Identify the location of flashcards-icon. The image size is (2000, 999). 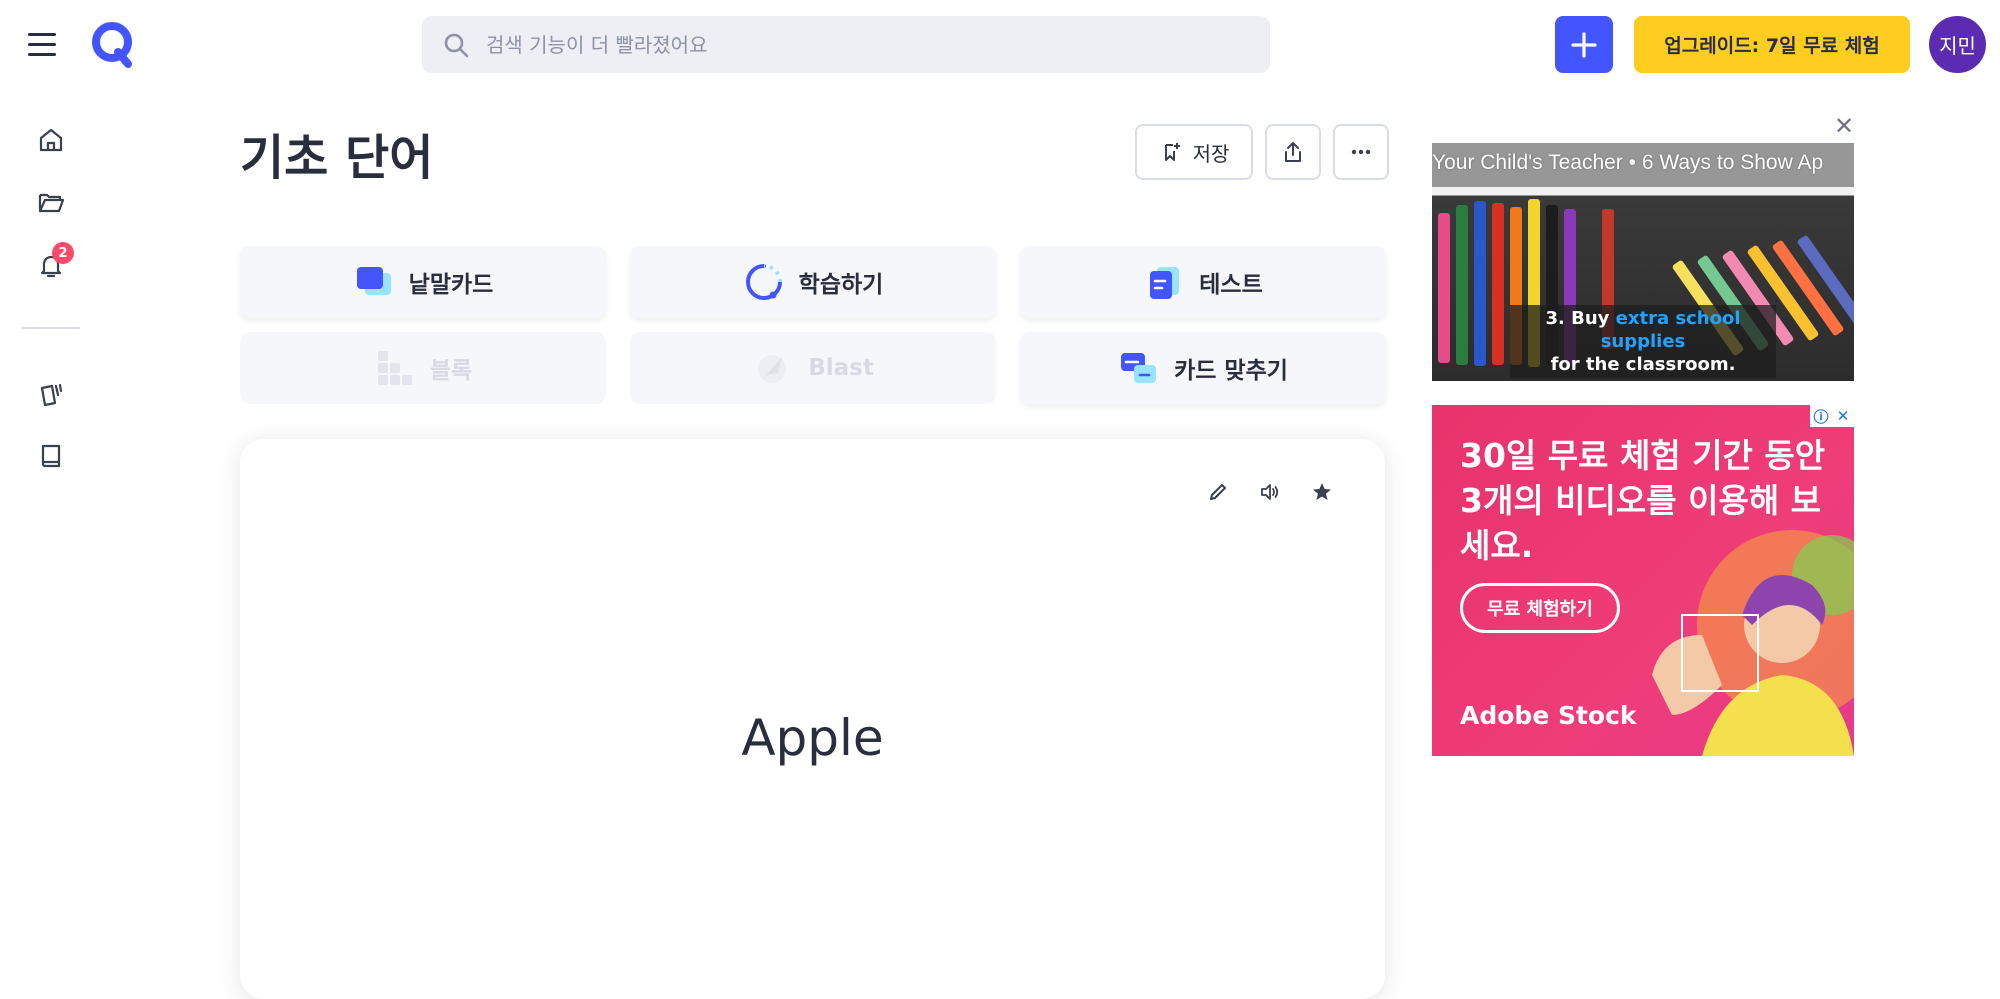
(373, 281).